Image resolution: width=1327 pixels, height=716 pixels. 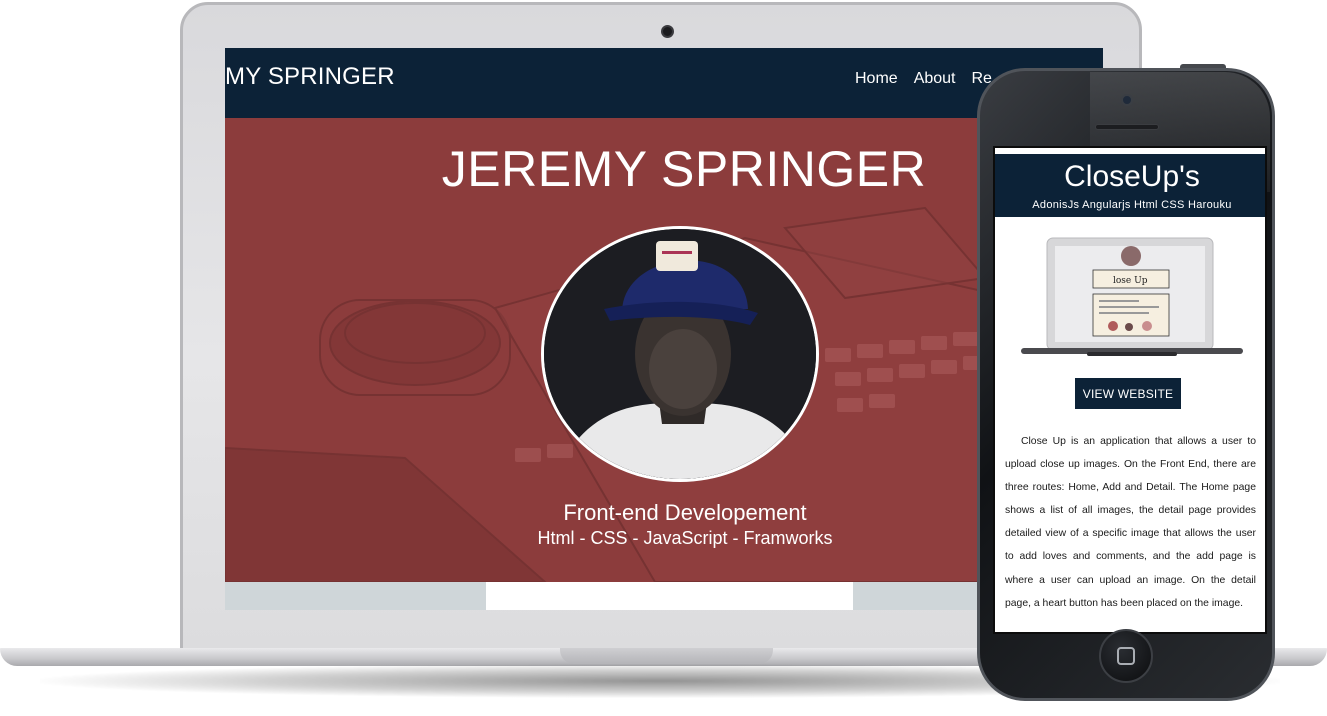 I want to click on phone-speaker, so click(x=1127, y=127).